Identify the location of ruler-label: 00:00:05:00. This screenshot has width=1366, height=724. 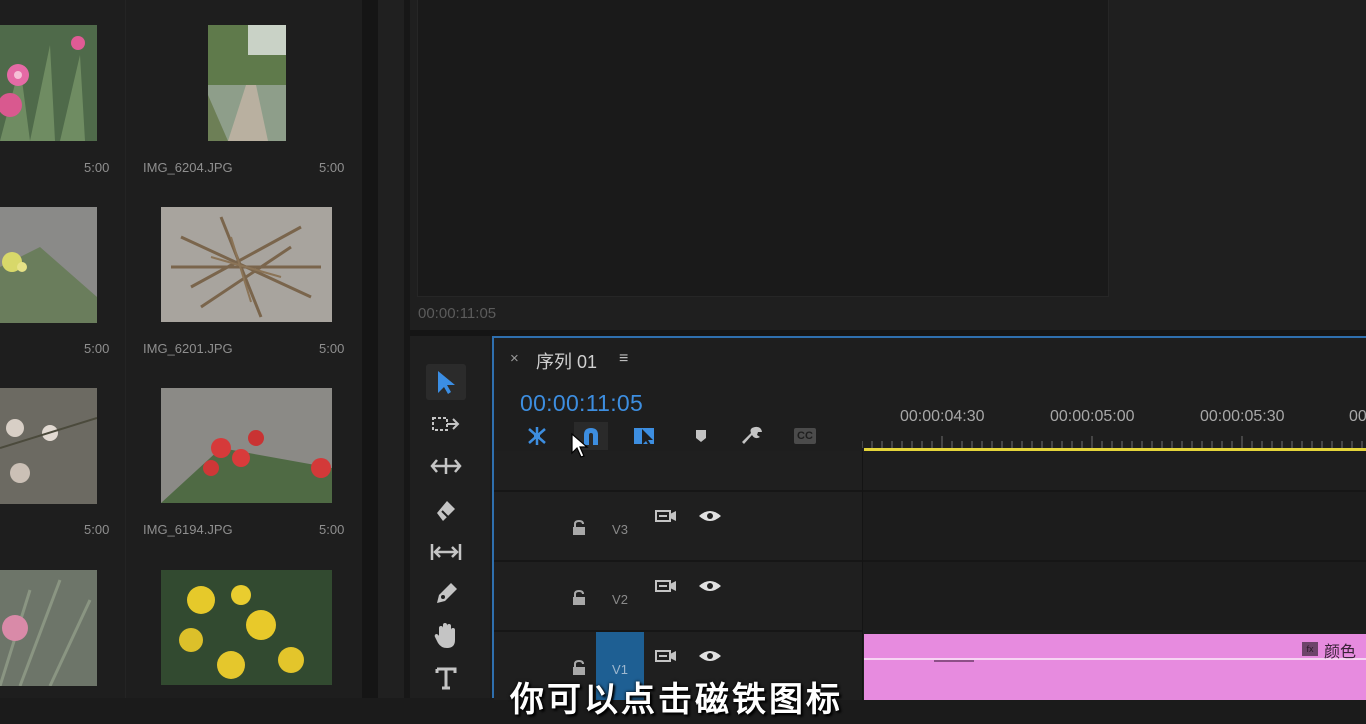
(1092, 416).